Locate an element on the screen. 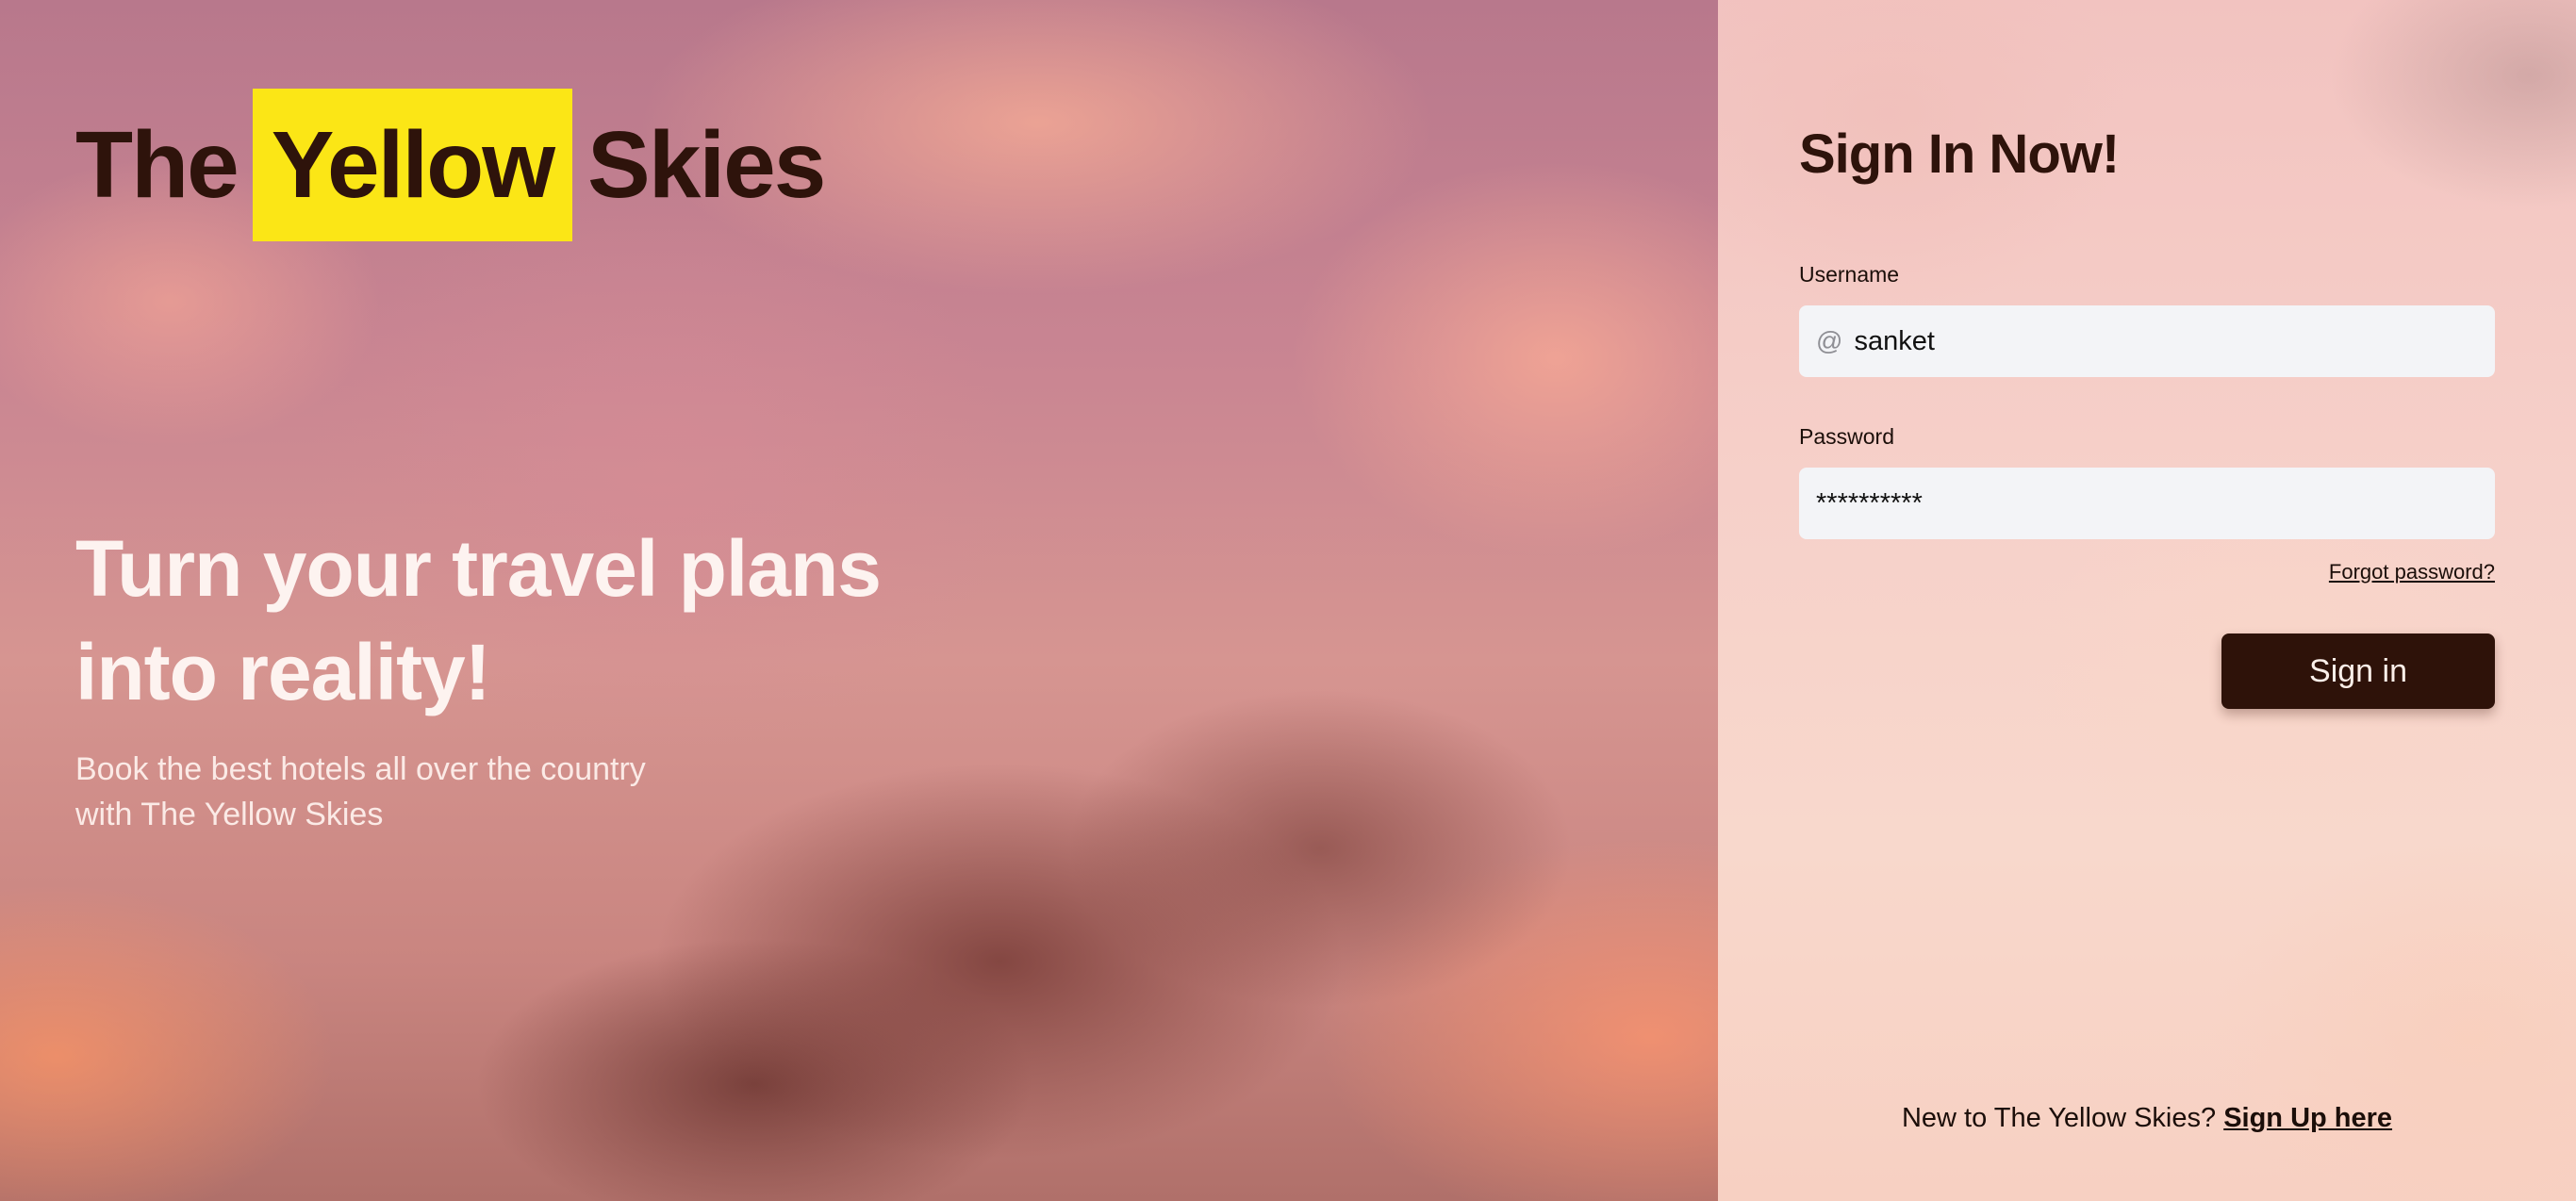 The height and width of the screenshot is (1201, 2576). signup-prompt-text: New to The Yellow Skies? is located at coordinates (2059, 1118).